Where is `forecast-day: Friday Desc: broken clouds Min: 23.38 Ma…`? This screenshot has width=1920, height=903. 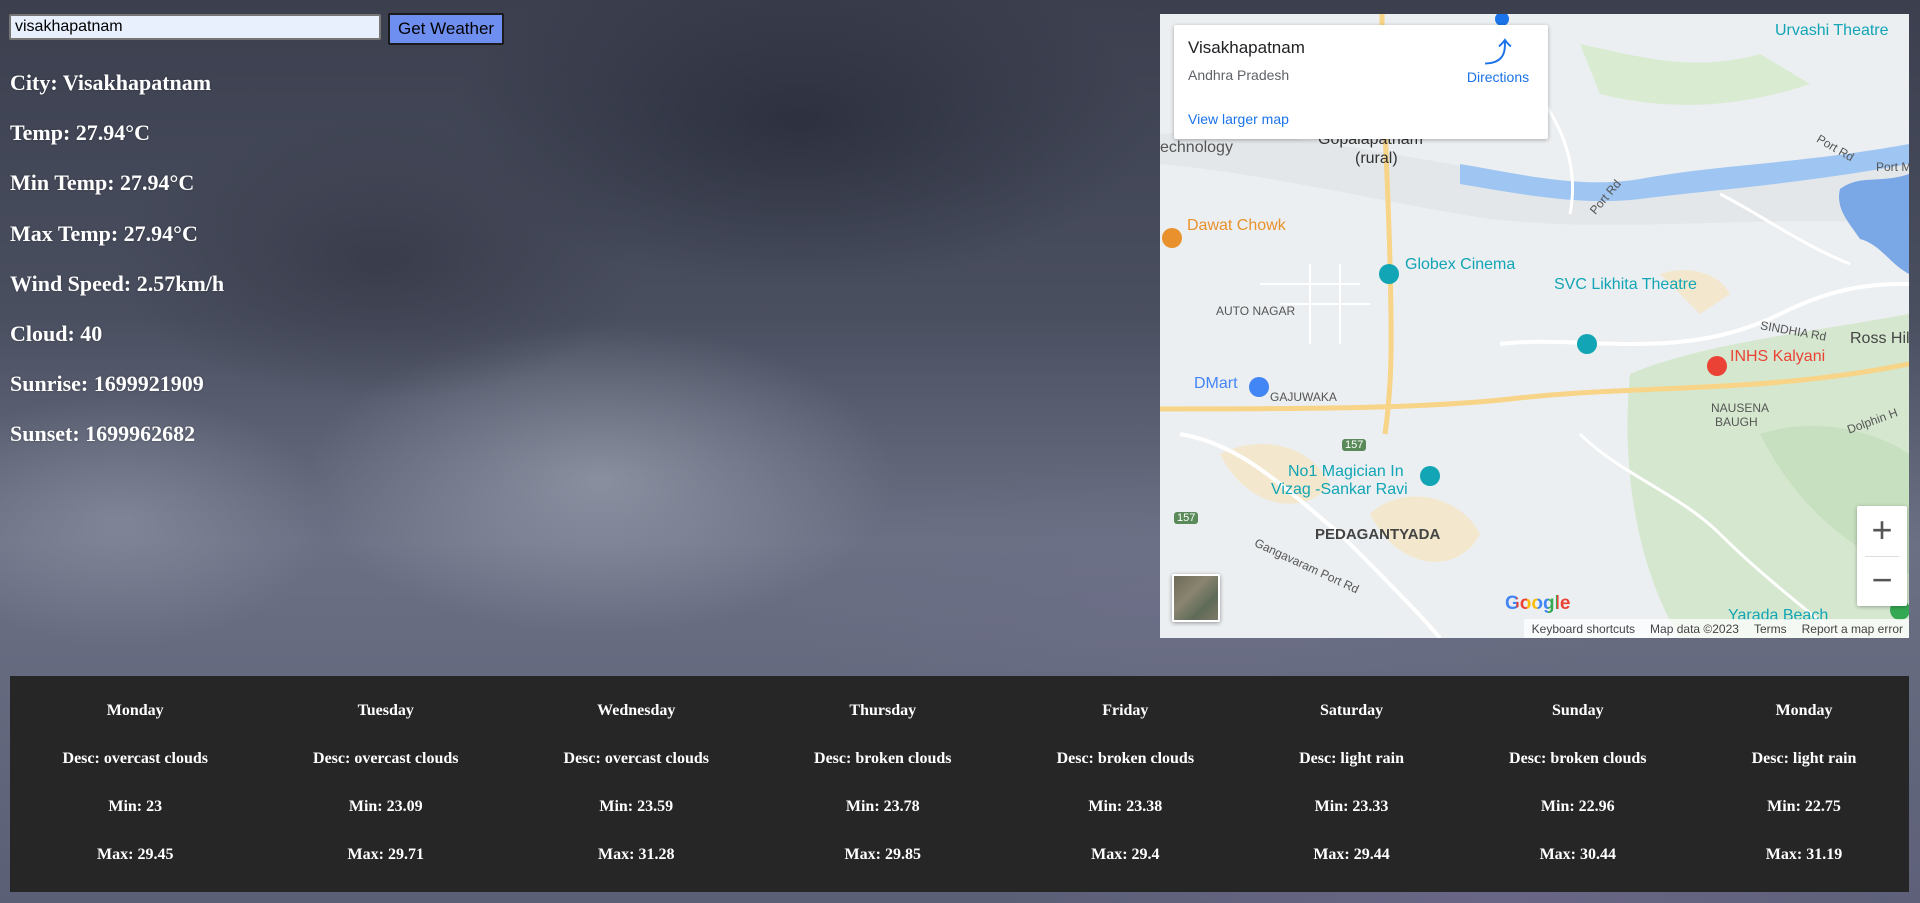 forecast-day: Friday Desc: broken clouds Min: 23.38 Ma… is located at coordinates (1126, 784).